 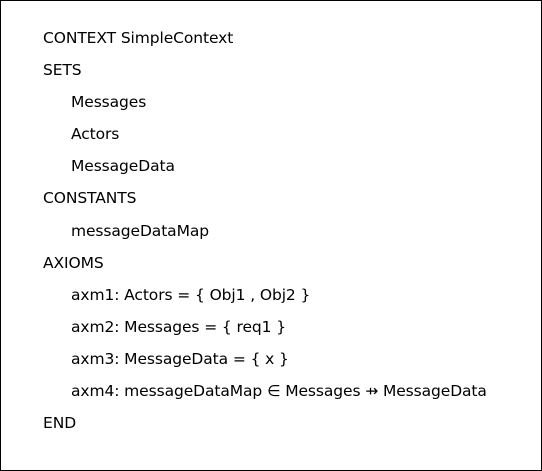 What do you see at coordinates (180, 359) in the screenshot?
I see `axiom-item: axm3: MessageData = { x }` at bounding box center [180, 359].